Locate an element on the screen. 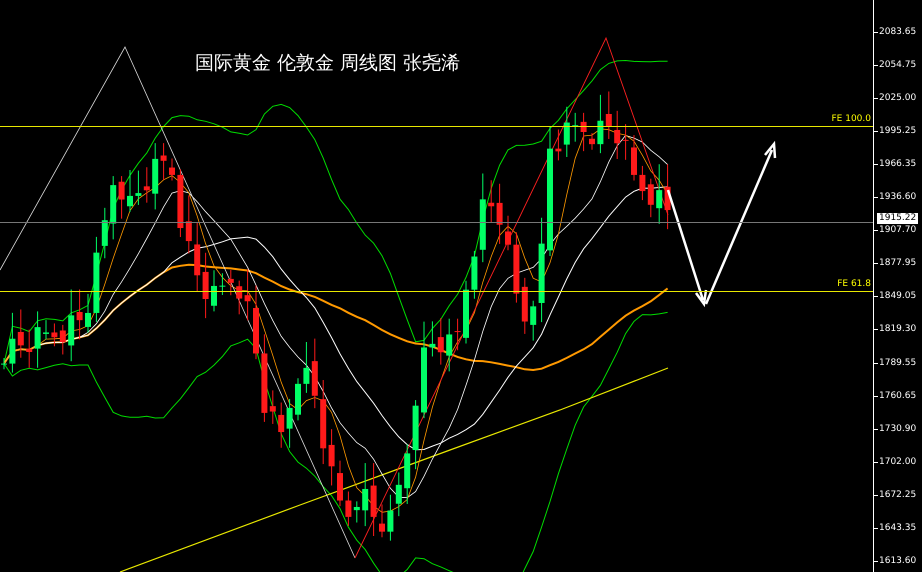  price-axis-label: 2083.65 is located at coordinates (897, 32).